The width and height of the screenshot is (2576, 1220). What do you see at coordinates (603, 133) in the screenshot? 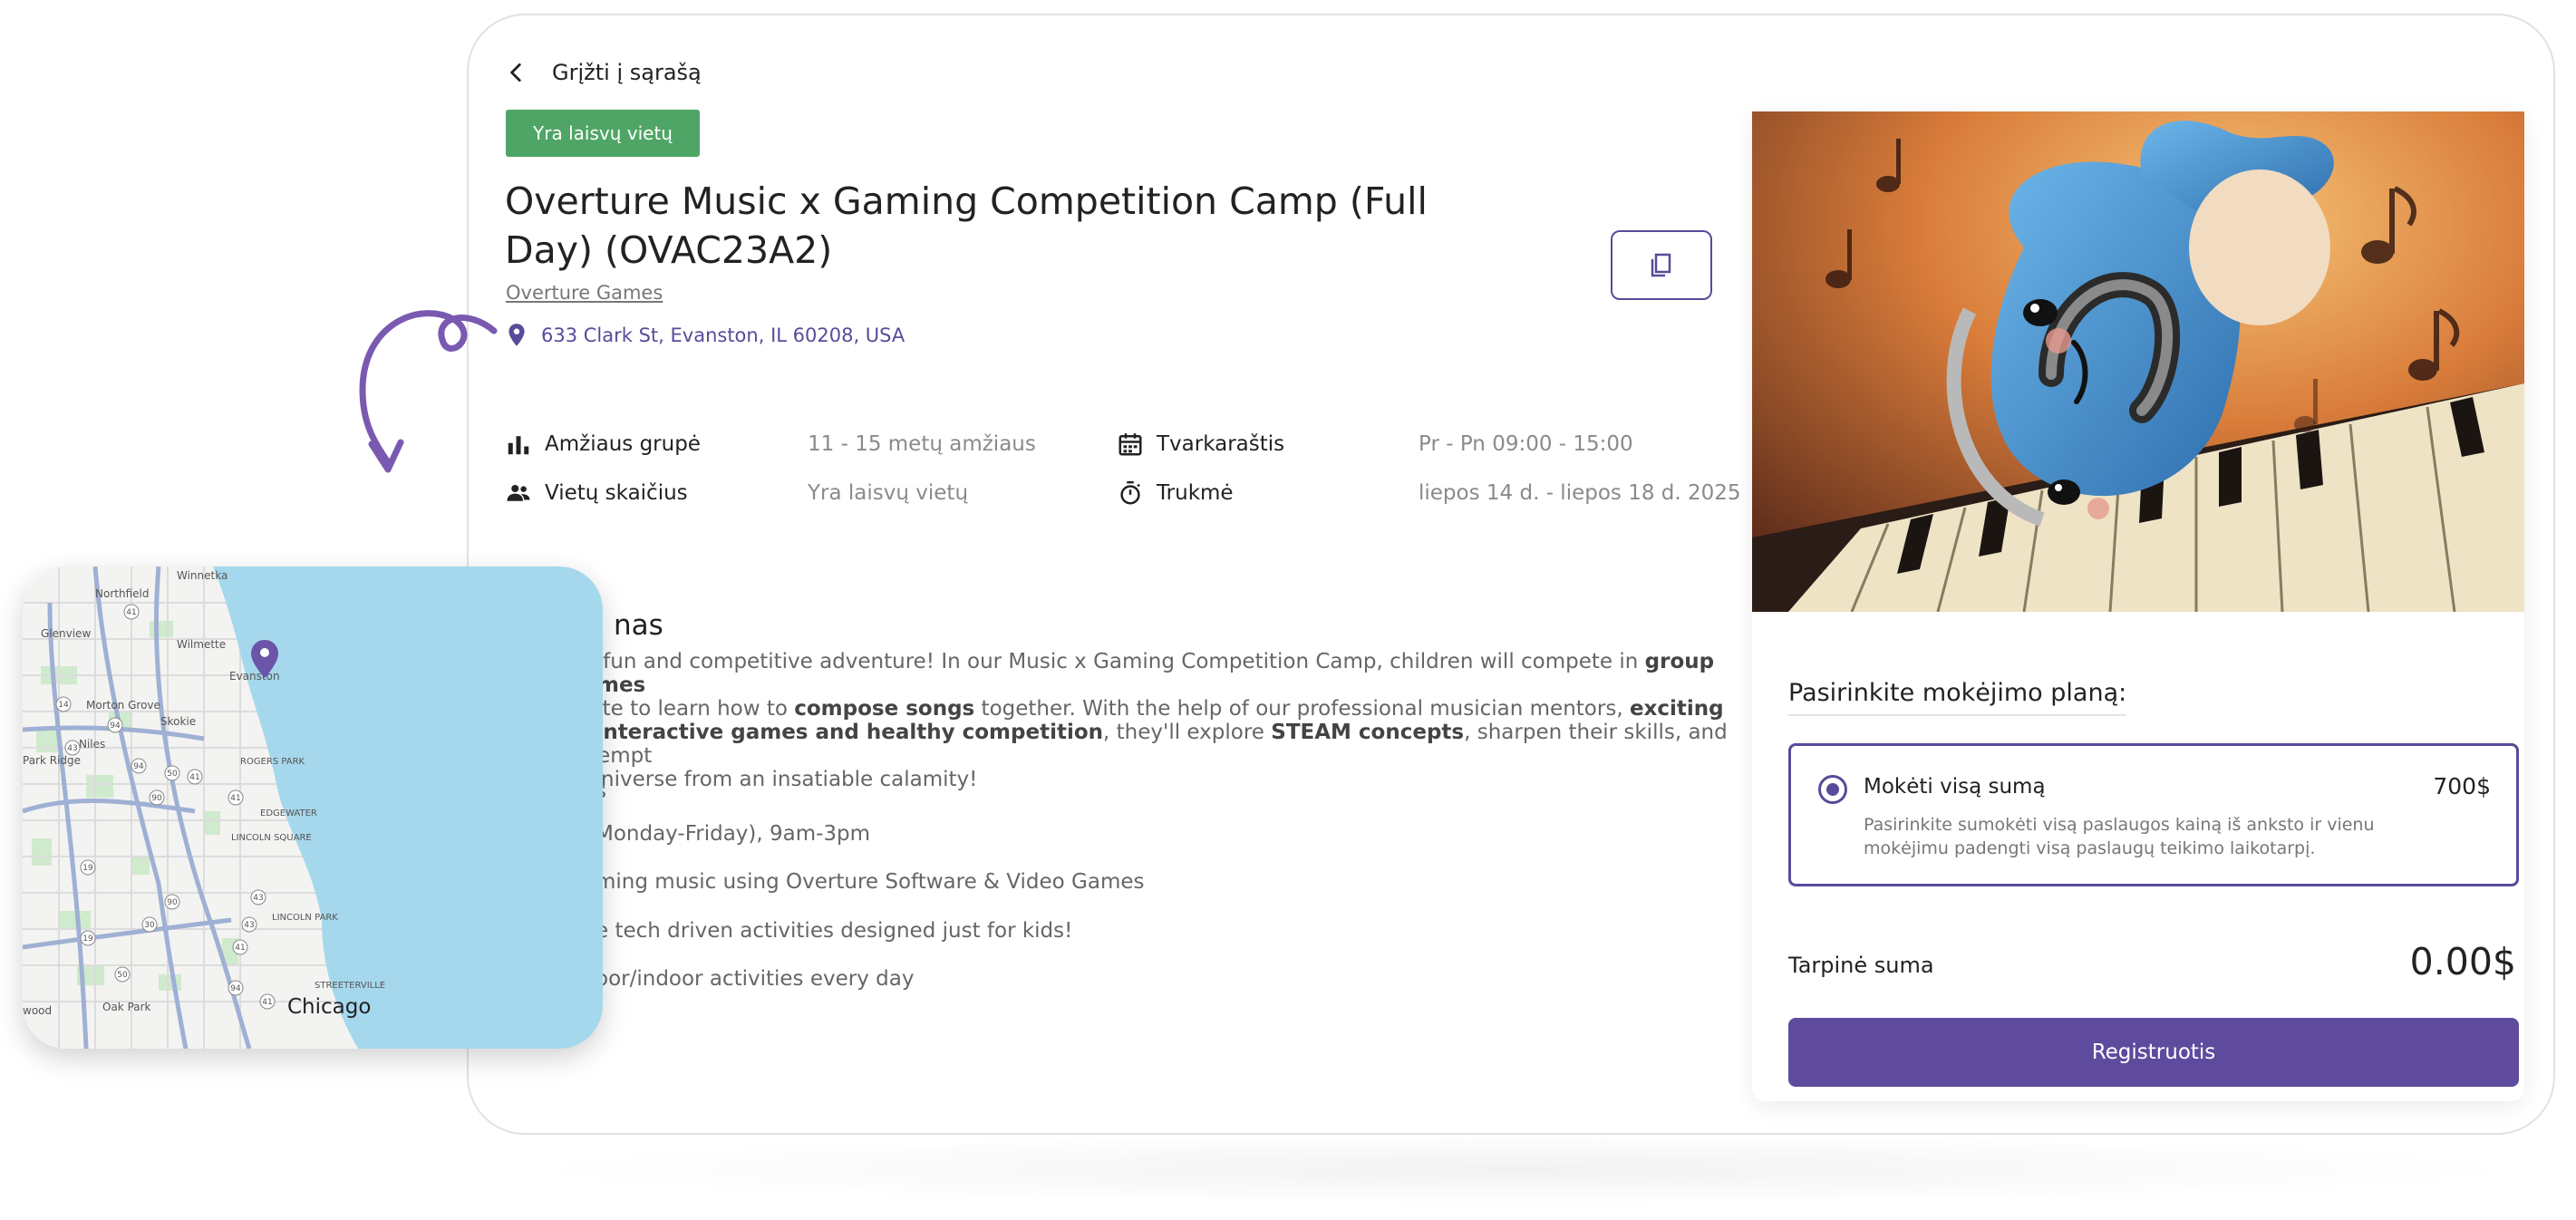
I see `availability-badge: Yra laisvų vietų` at bounding box center [603, 133].